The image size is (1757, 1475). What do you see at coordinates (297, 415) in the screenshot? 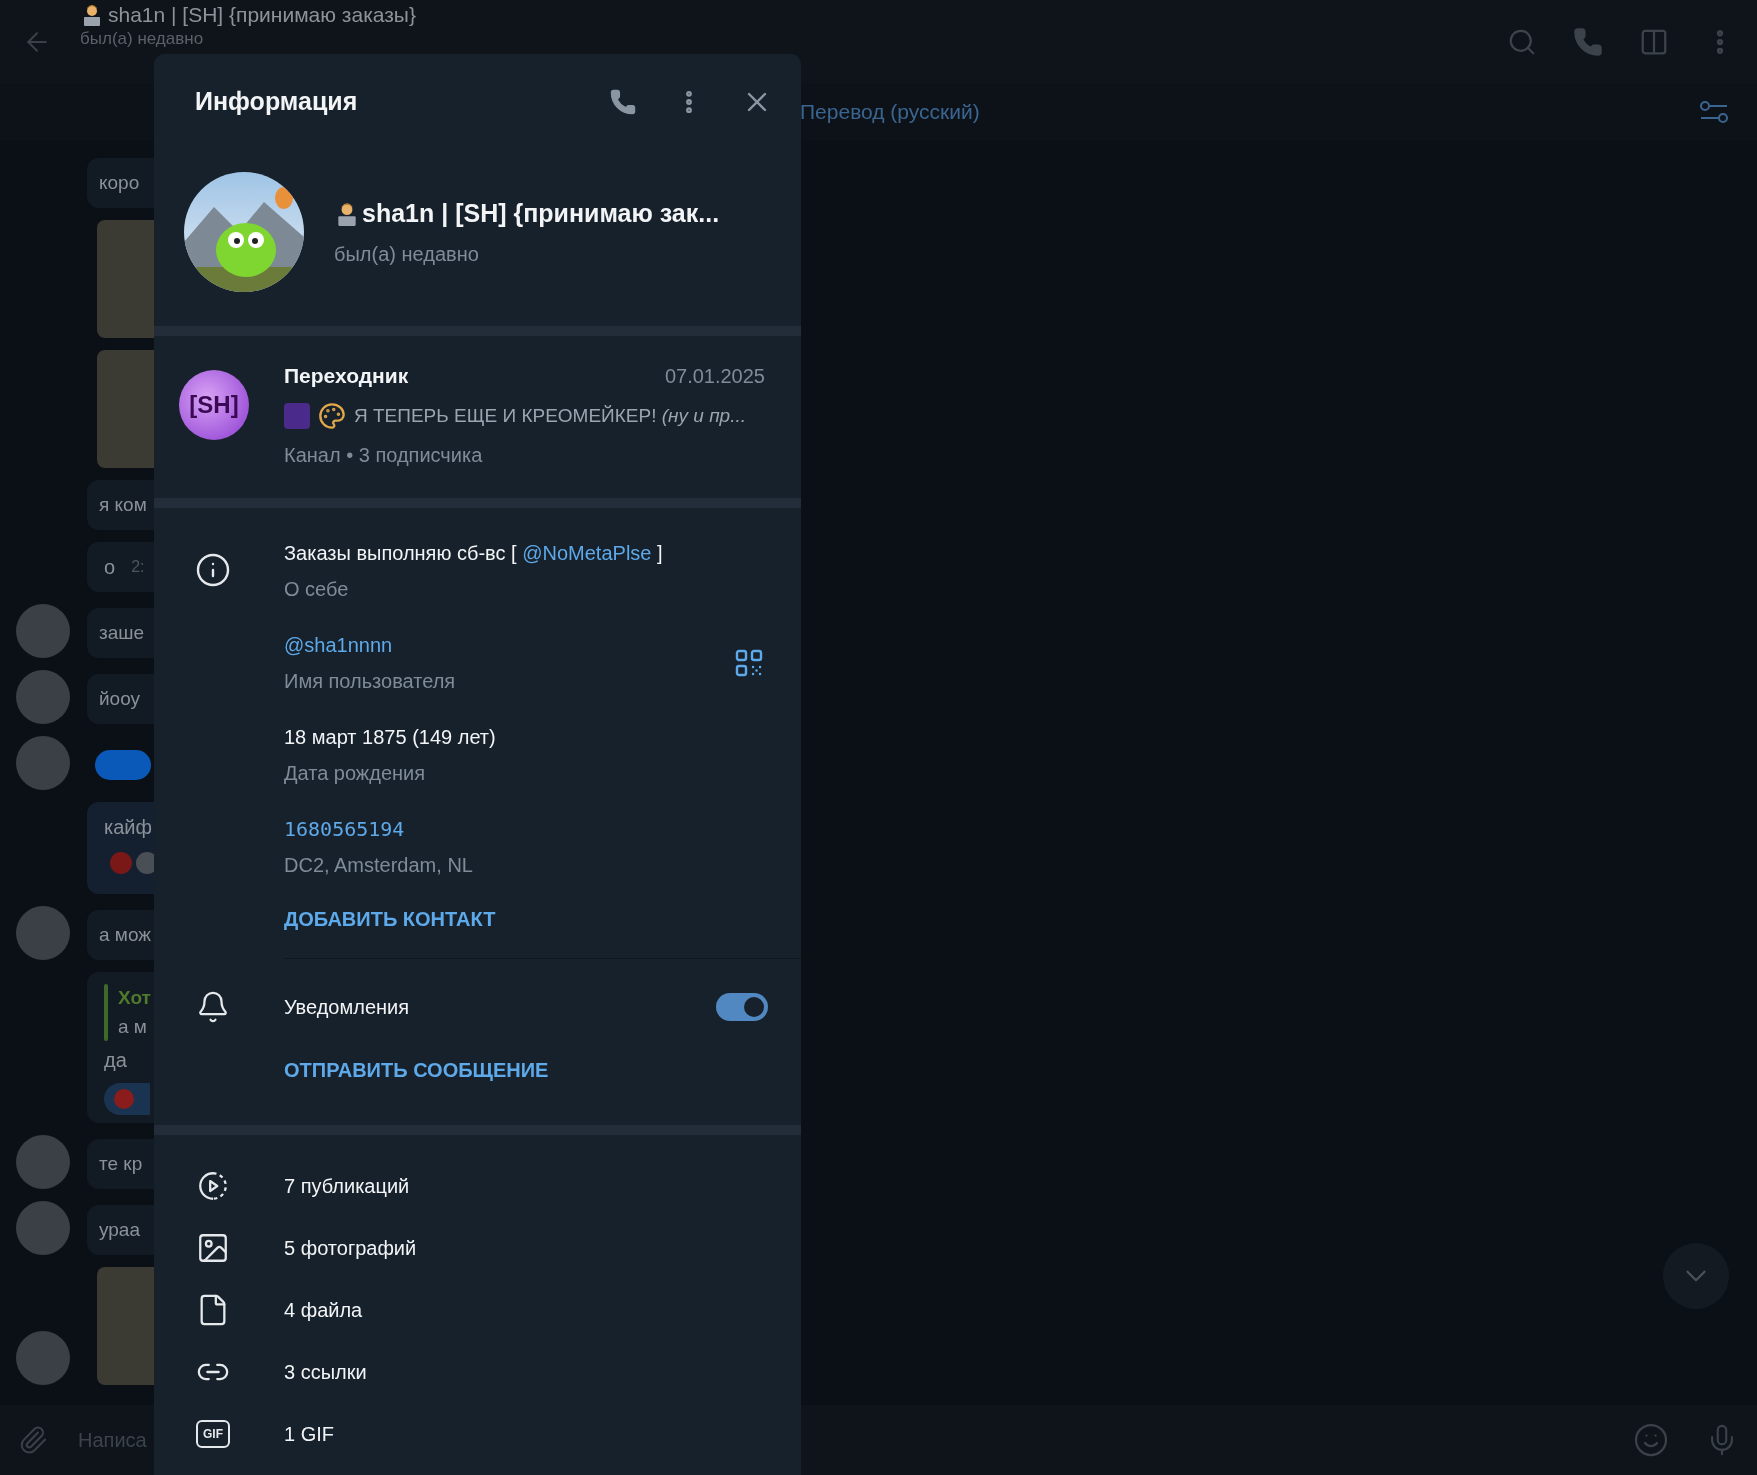
I see `sticker-thumbnail` at bounding box center [297, 415].